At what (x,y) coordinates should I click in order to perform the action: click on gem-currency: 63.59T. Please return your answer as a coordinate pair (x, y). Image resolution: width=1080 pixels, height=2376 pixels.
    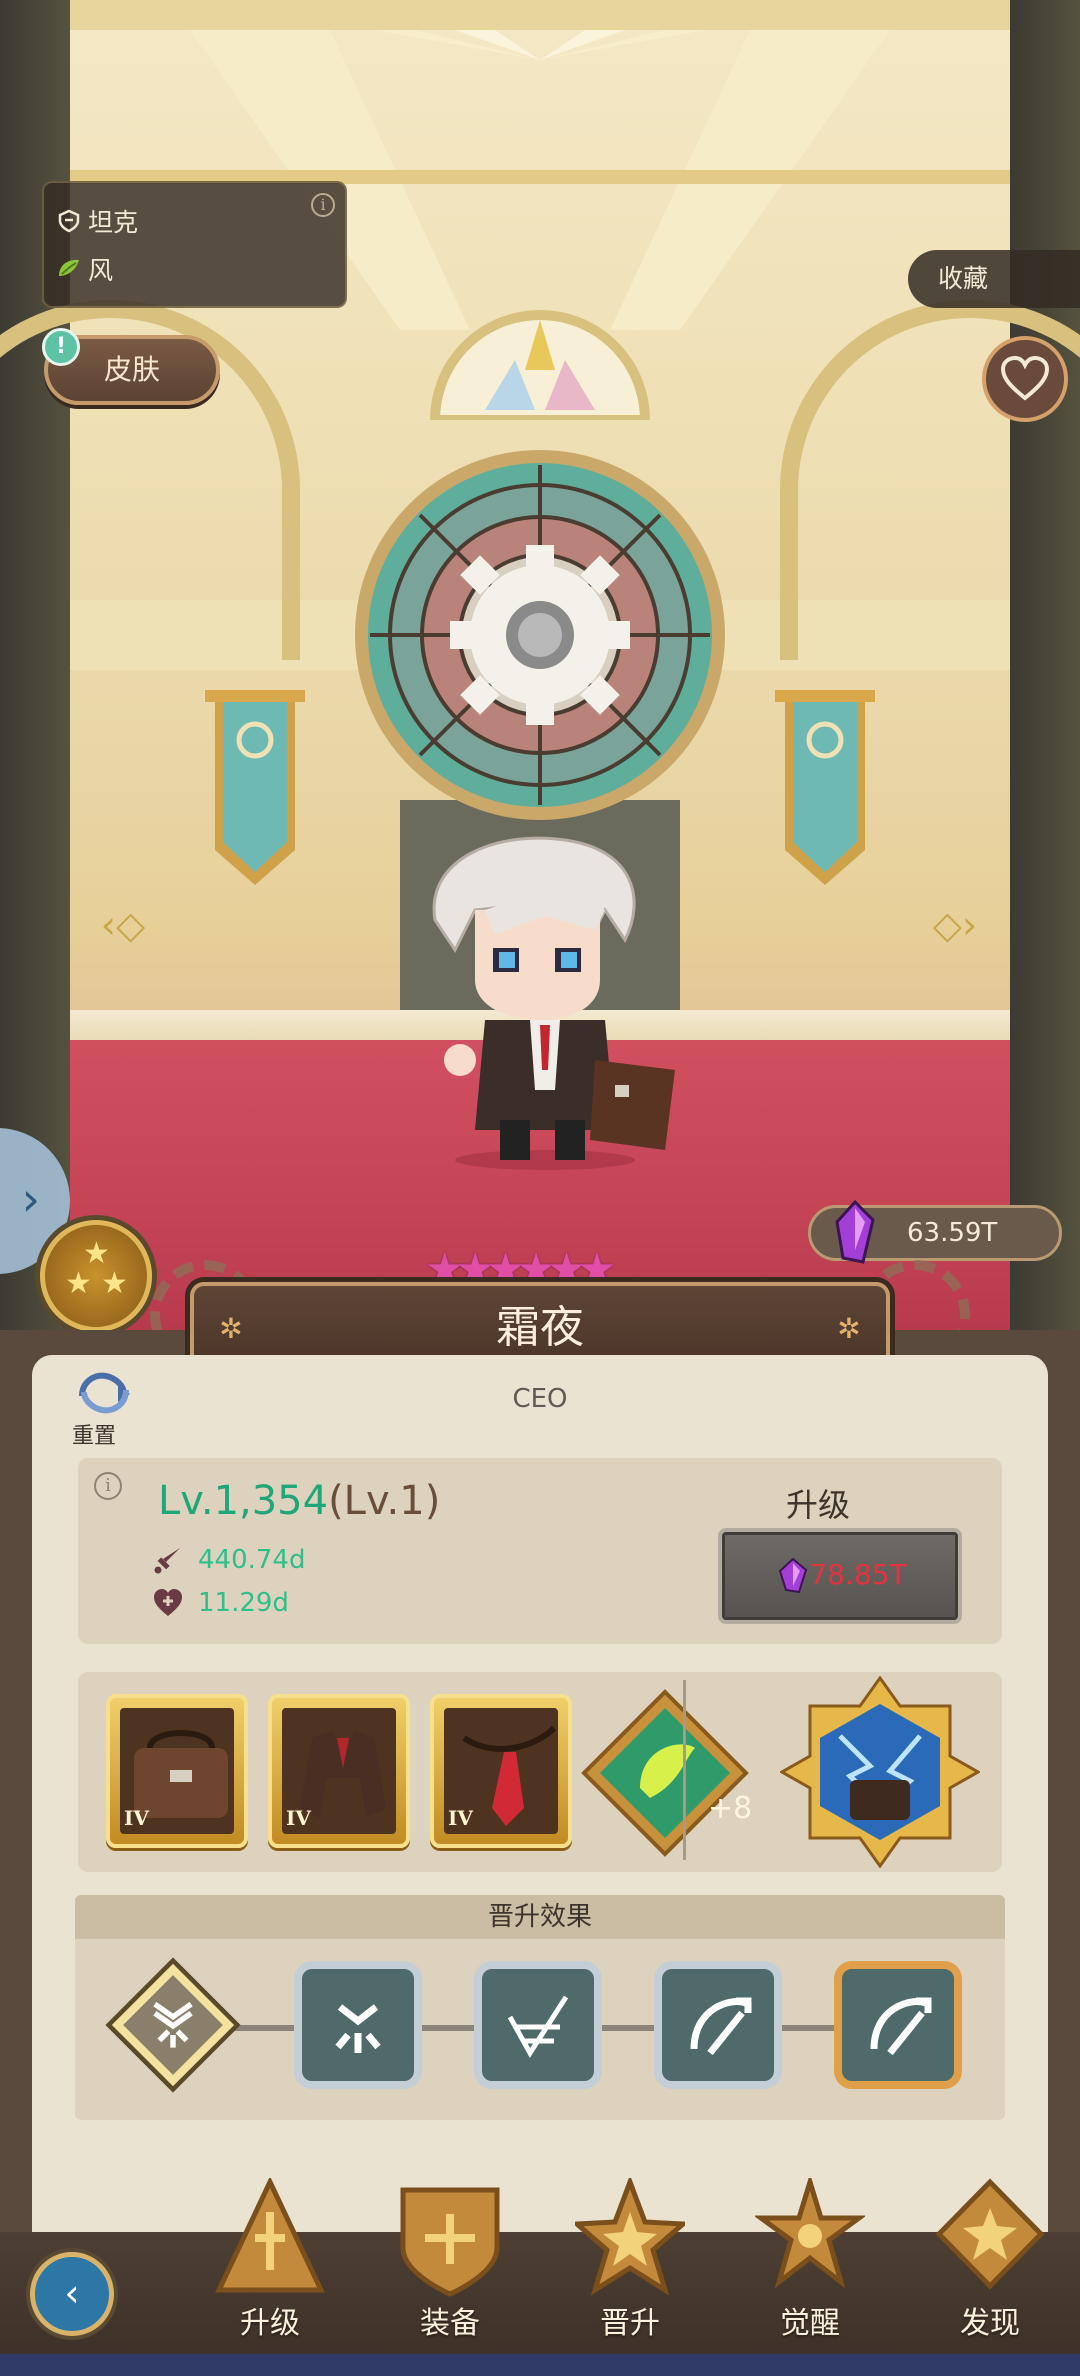
    Looking at the image, I should click on (935, 1232).